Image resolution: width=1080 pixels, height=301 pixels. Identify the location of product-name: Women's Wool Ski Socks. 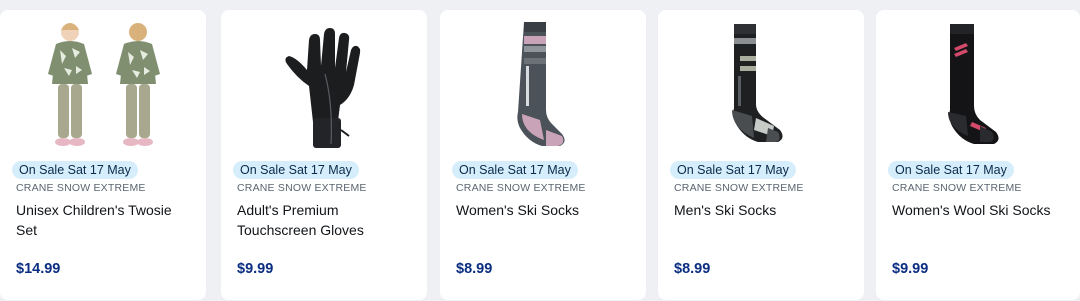
(981, 210).